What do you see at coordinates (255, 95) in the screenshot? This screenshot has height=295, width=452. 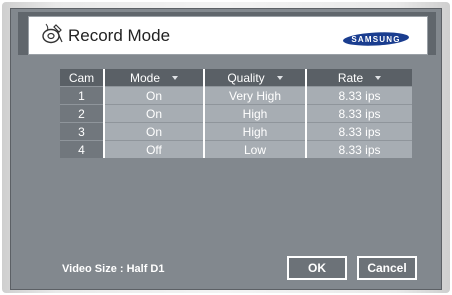 I see `quality-cell: Very High` at bounding box center [255, 95].